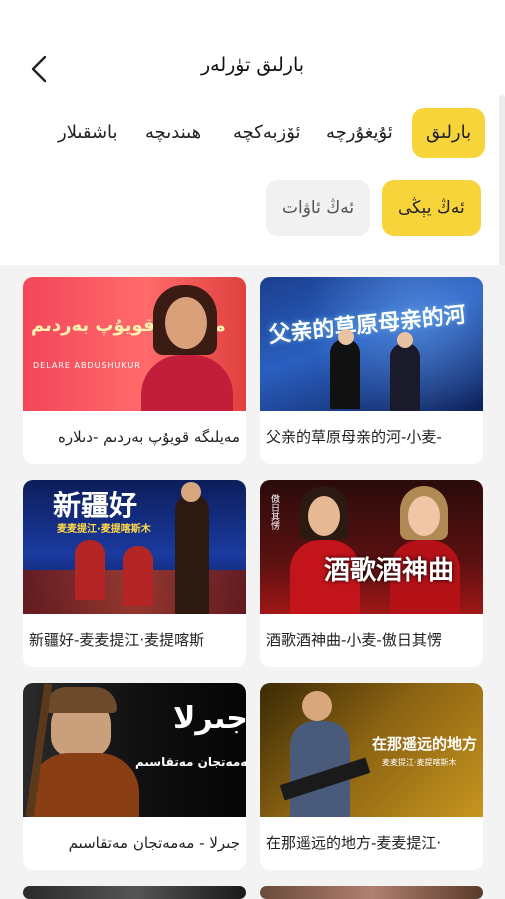 This screenshot has height=899, width=505. Describe the element at coordinates (88, 133) in the screenshot. I see `tab-others: باشقىلار` at that location.